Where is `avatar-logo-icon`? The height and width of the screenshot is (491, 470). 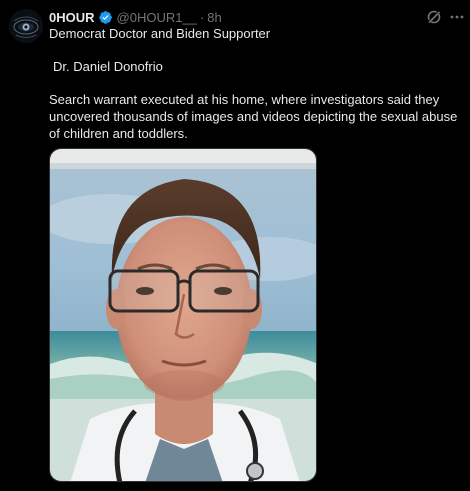 avatar-logo-icon is located at coordinates (26, 26).